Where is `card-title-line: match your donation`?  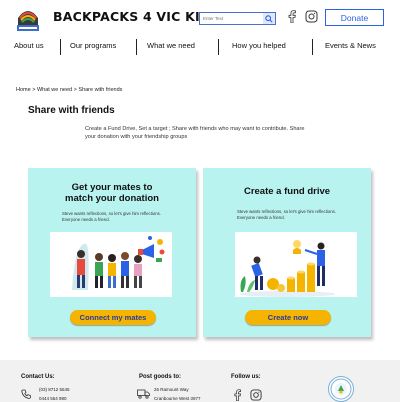
card-title-line: match your donation is located at coordinates (112, 198).